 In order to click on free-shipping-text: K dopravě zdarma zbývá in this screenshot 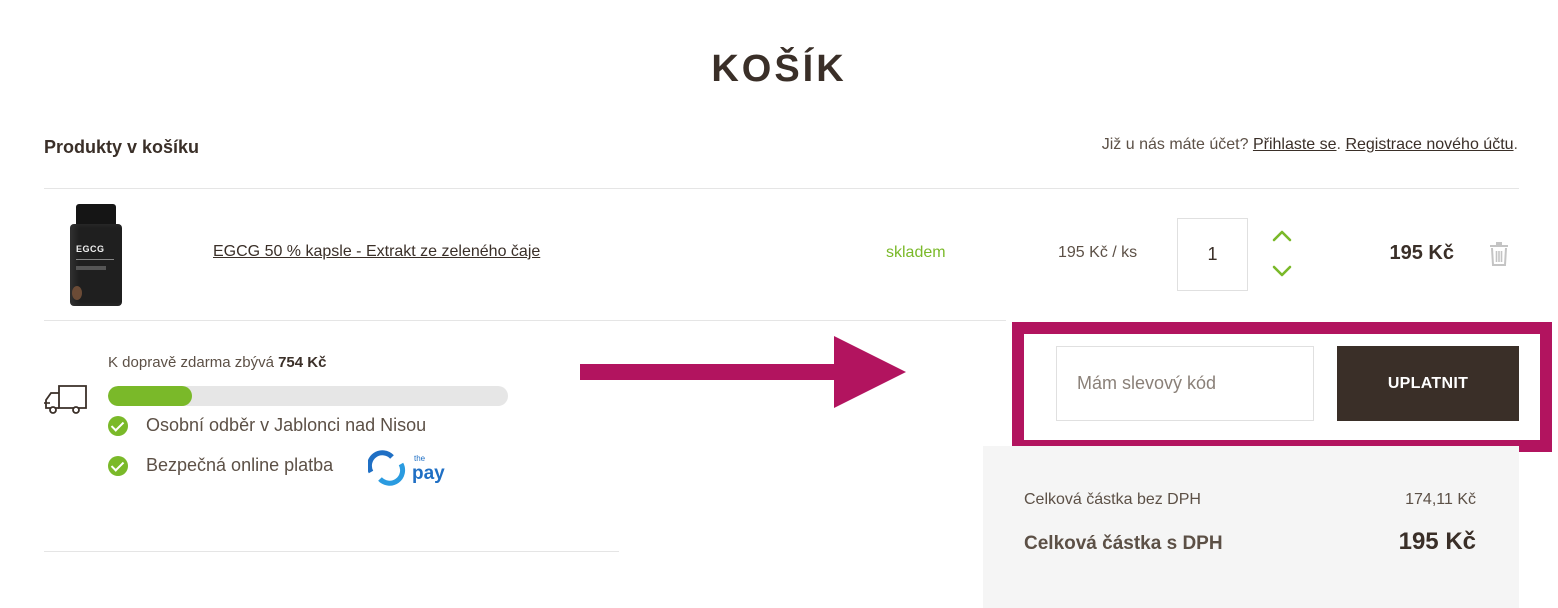, I will do `click(191, 362)`.